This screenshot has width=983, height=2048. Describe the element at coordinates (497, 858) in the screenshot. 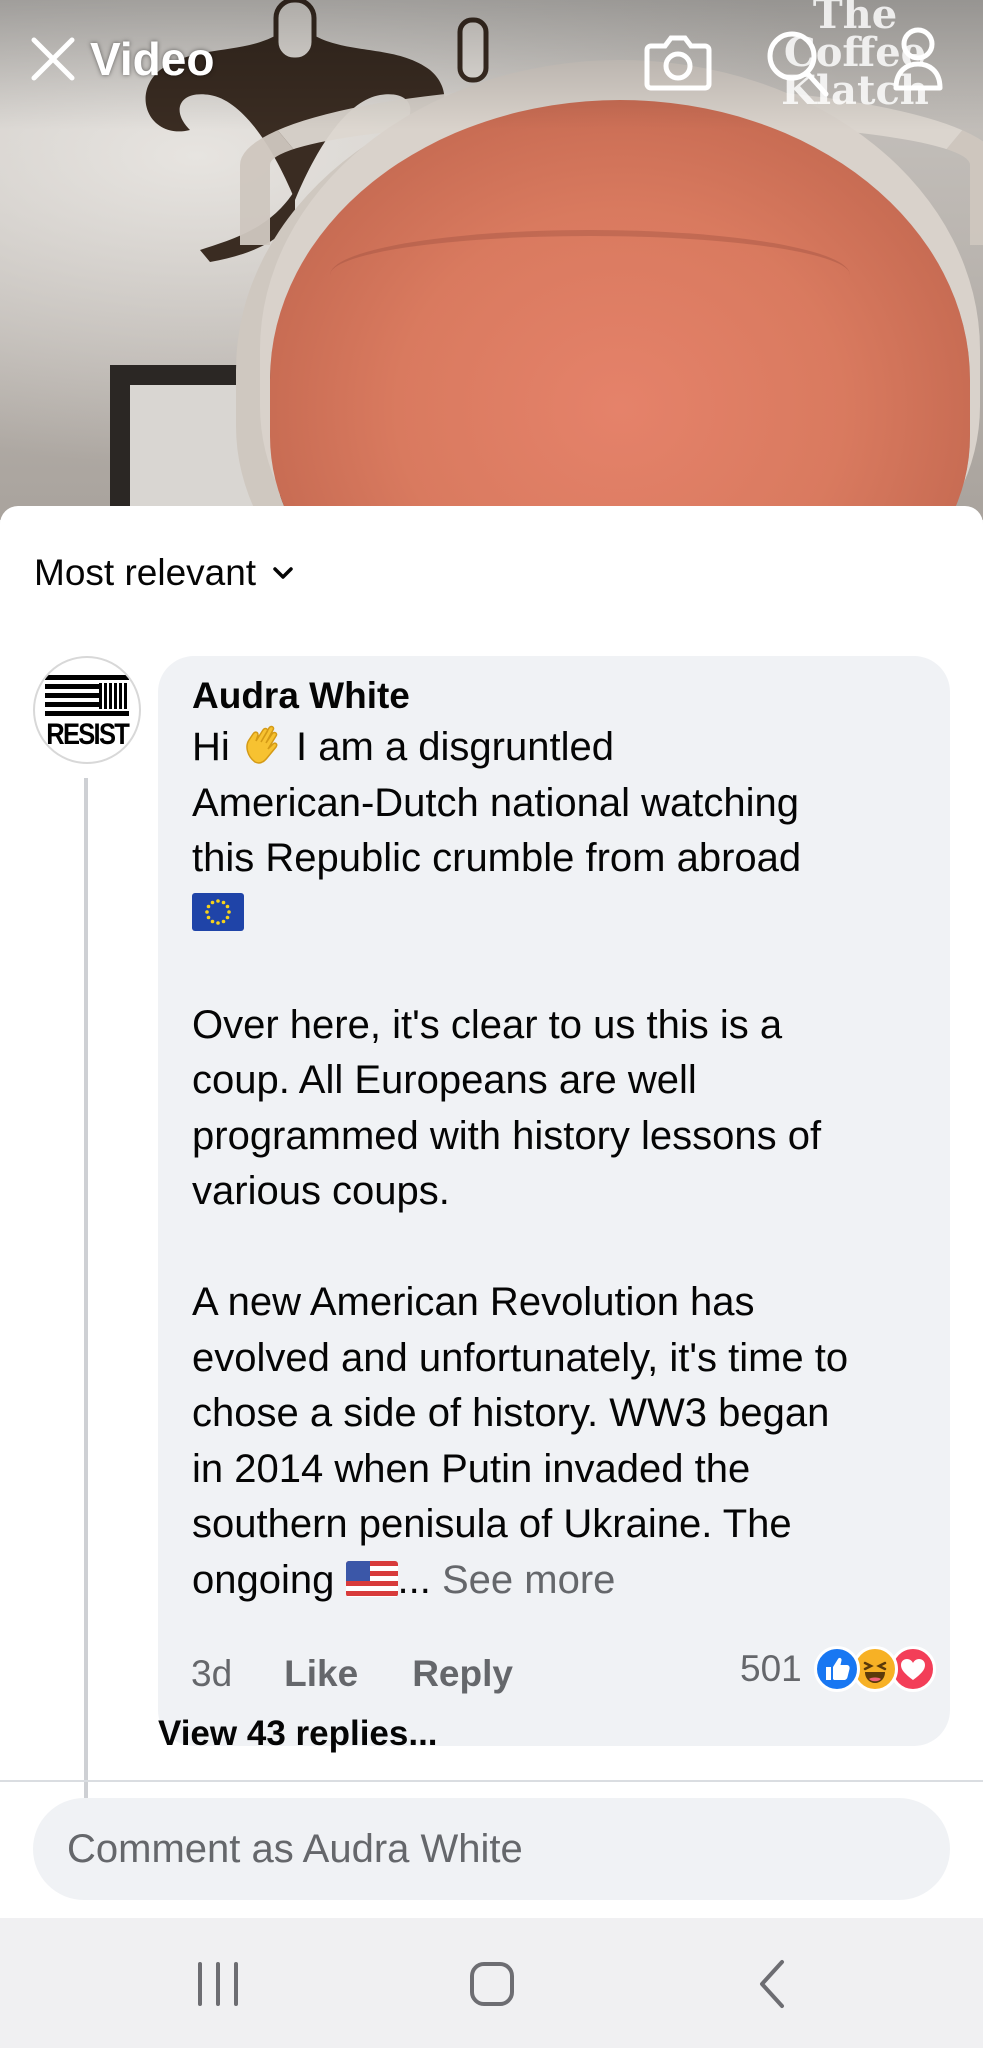

I see `comment-line: this Republic crumble from abroad` at that location.